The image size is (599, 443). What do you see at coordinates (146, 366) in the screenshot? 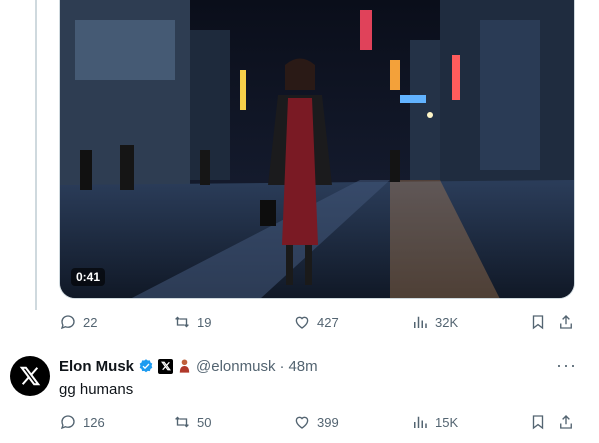
I see `verified-badge-icon` at bounding box center [146, 366].